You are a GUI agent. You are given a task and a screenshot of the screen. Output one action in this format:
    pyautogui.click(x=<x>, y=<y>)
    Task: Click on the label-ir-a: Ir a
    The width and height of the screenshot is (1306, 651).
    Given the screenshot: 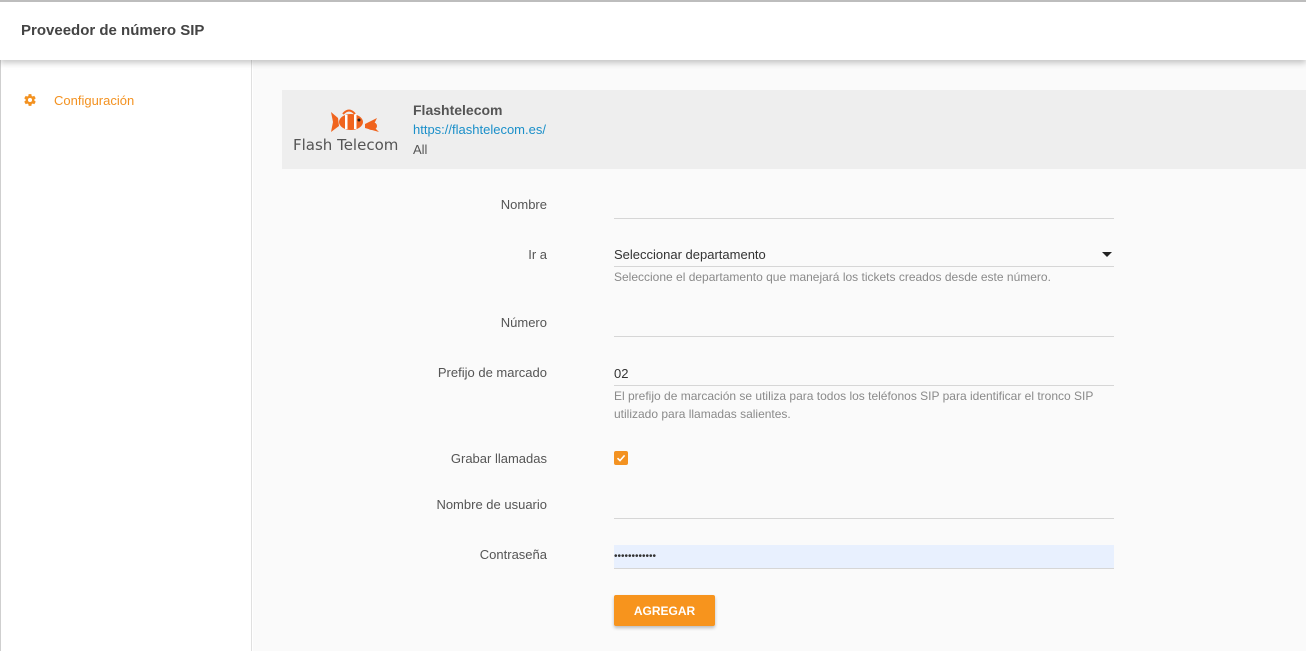 What is the action you would take?
    pyautogui.click(x=537, y=254)
    